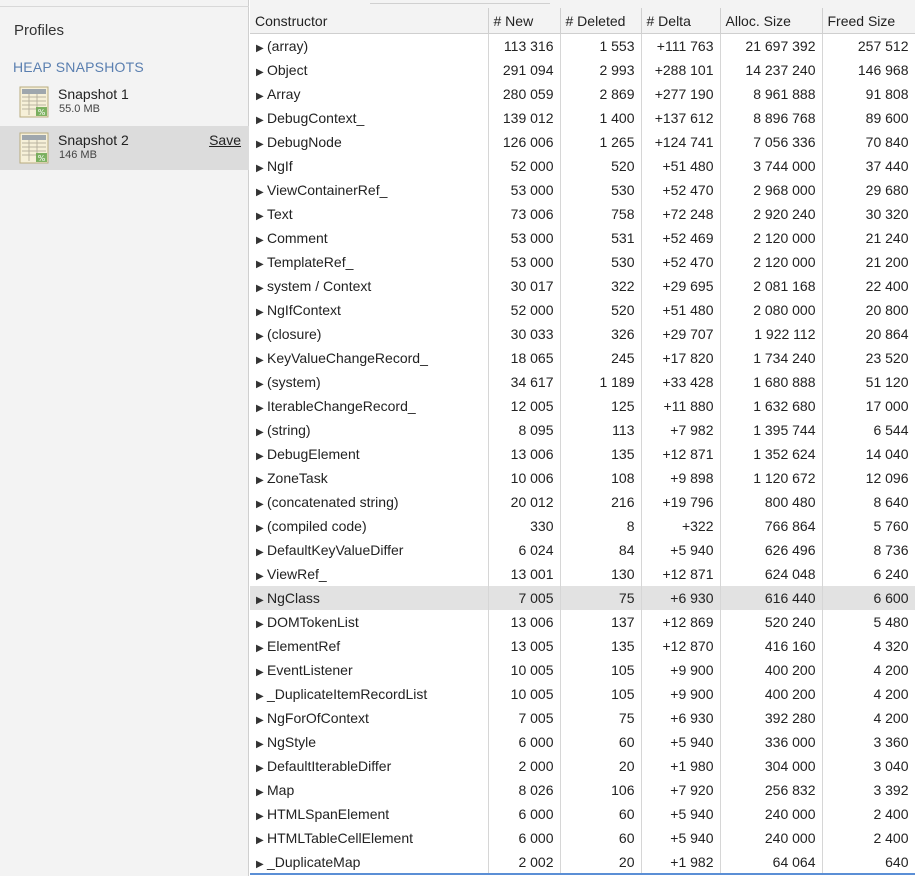 The height and width of the screenshot is (876, 915). I want to click on cell-deleted: 1 265, so click(601, 142).